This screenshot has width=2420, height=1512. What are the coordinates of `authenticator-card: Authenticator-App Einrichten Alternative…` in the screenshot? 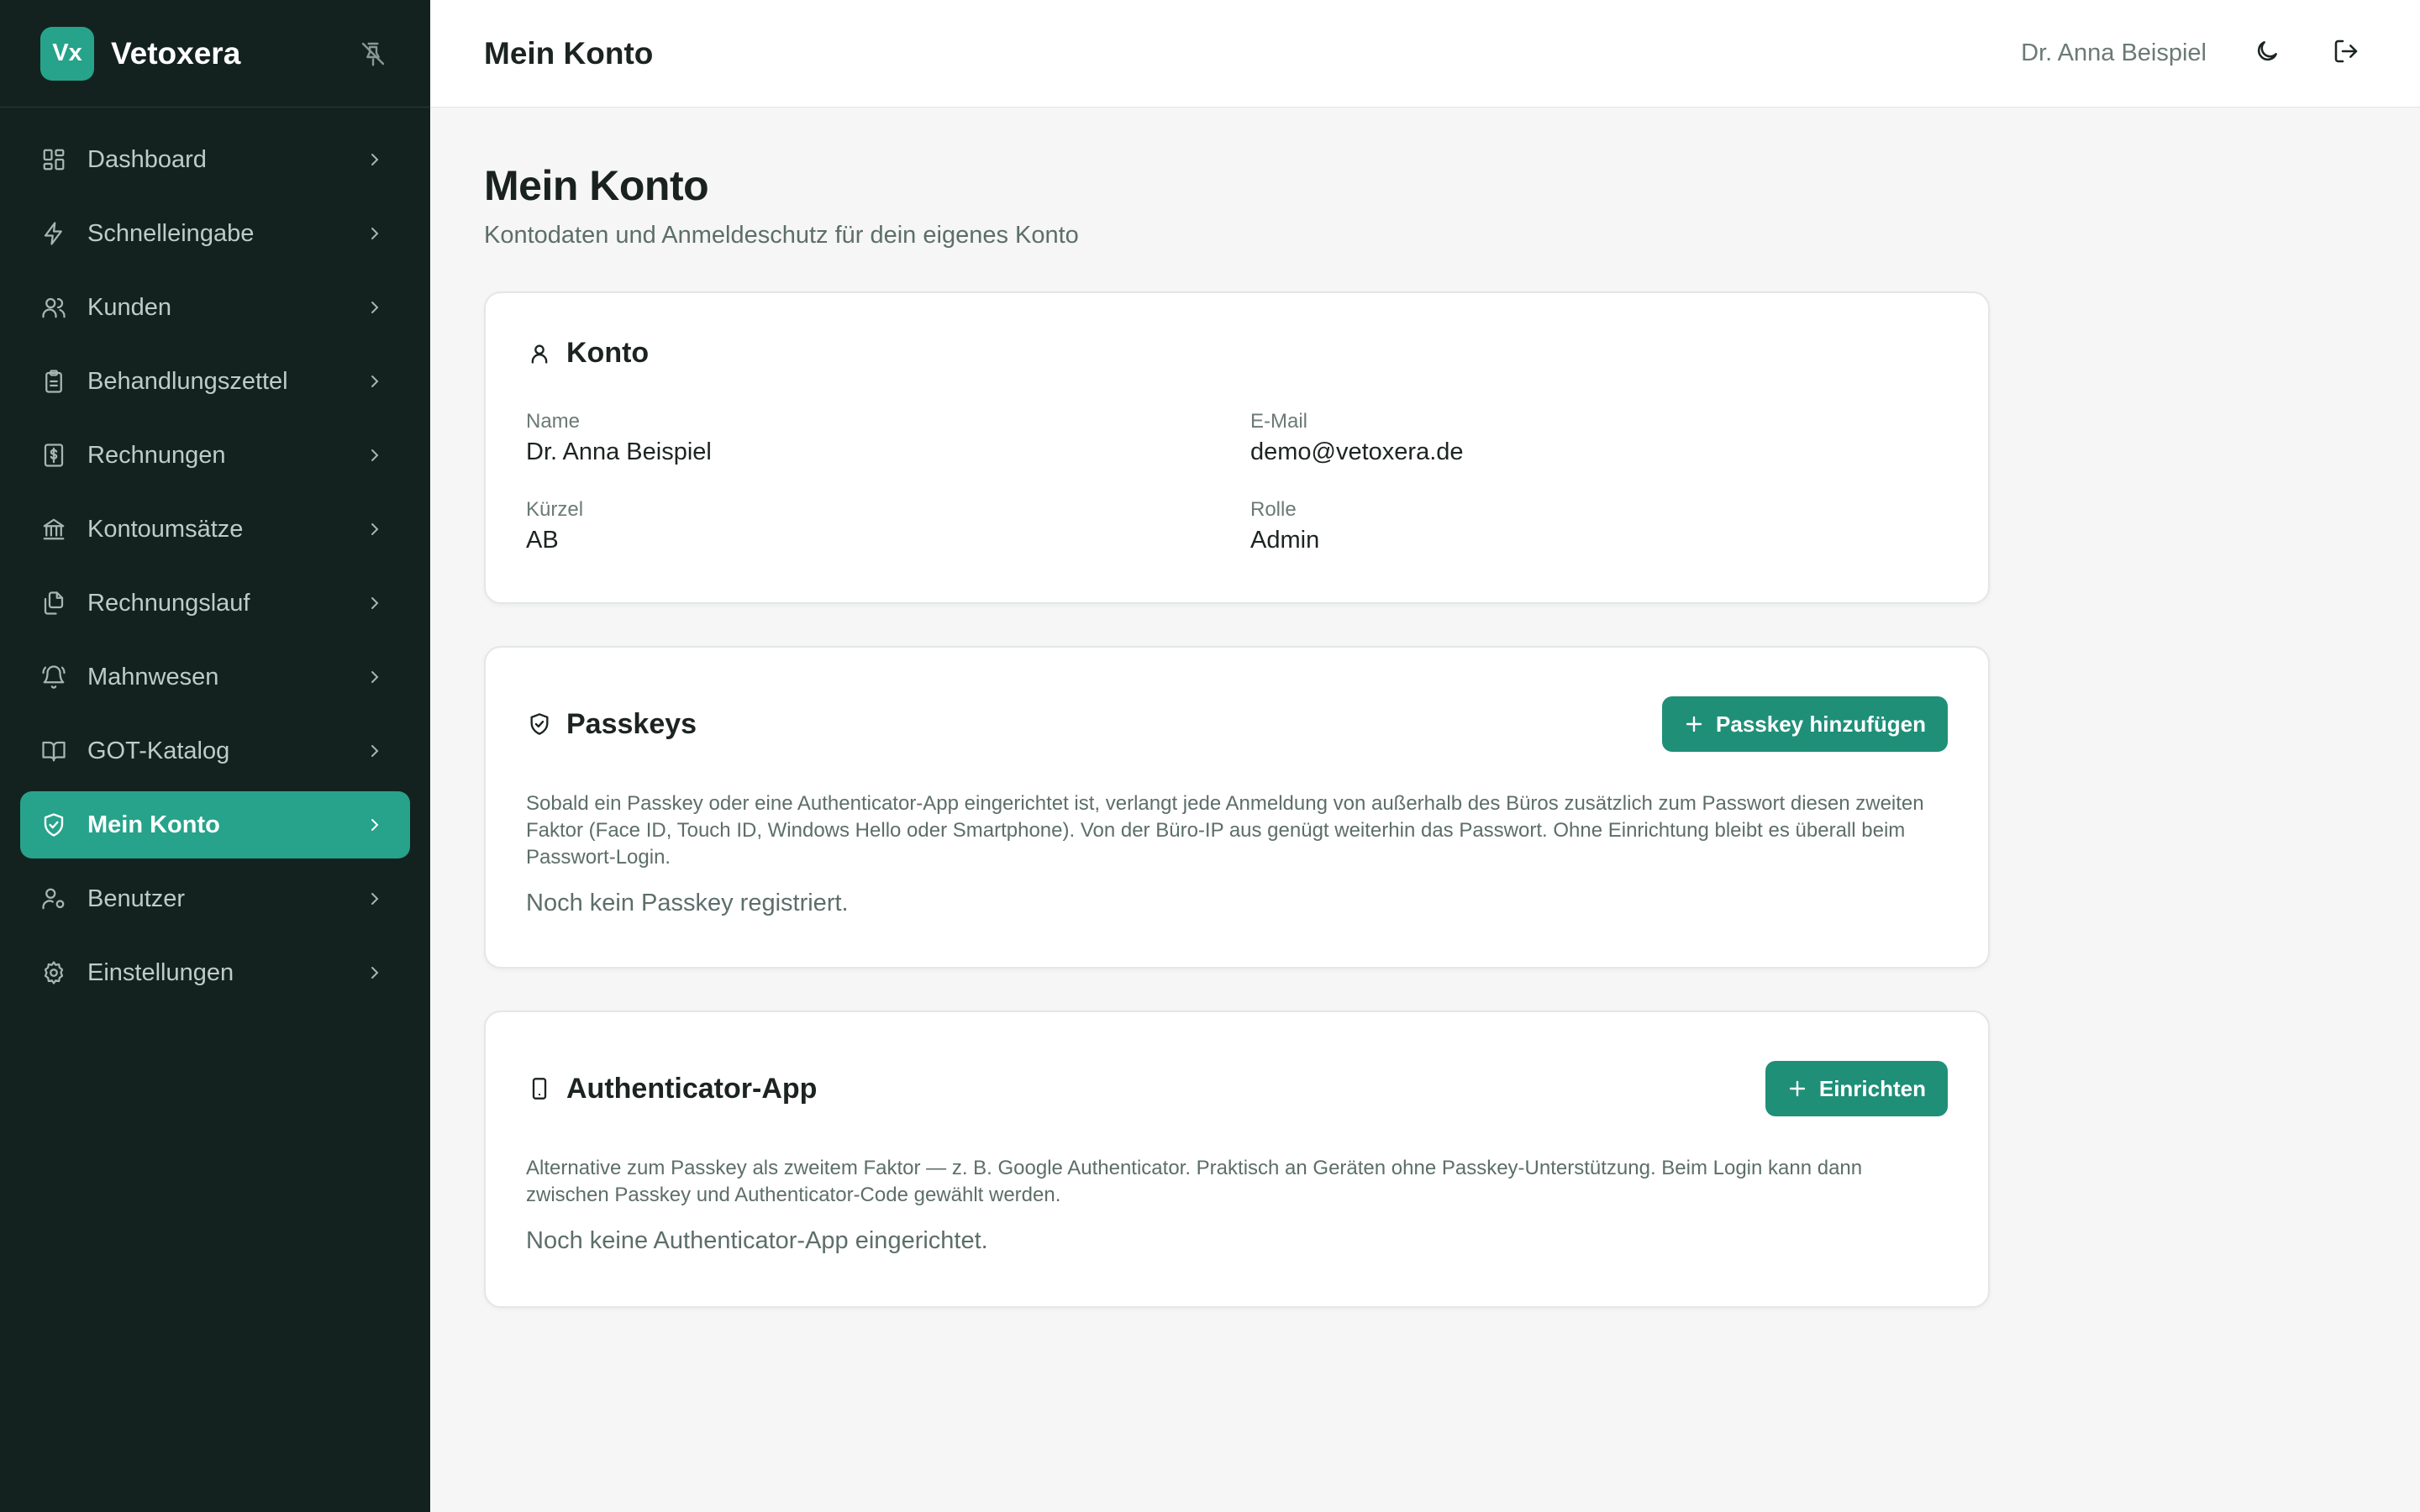 It's located at (1237, 1159).